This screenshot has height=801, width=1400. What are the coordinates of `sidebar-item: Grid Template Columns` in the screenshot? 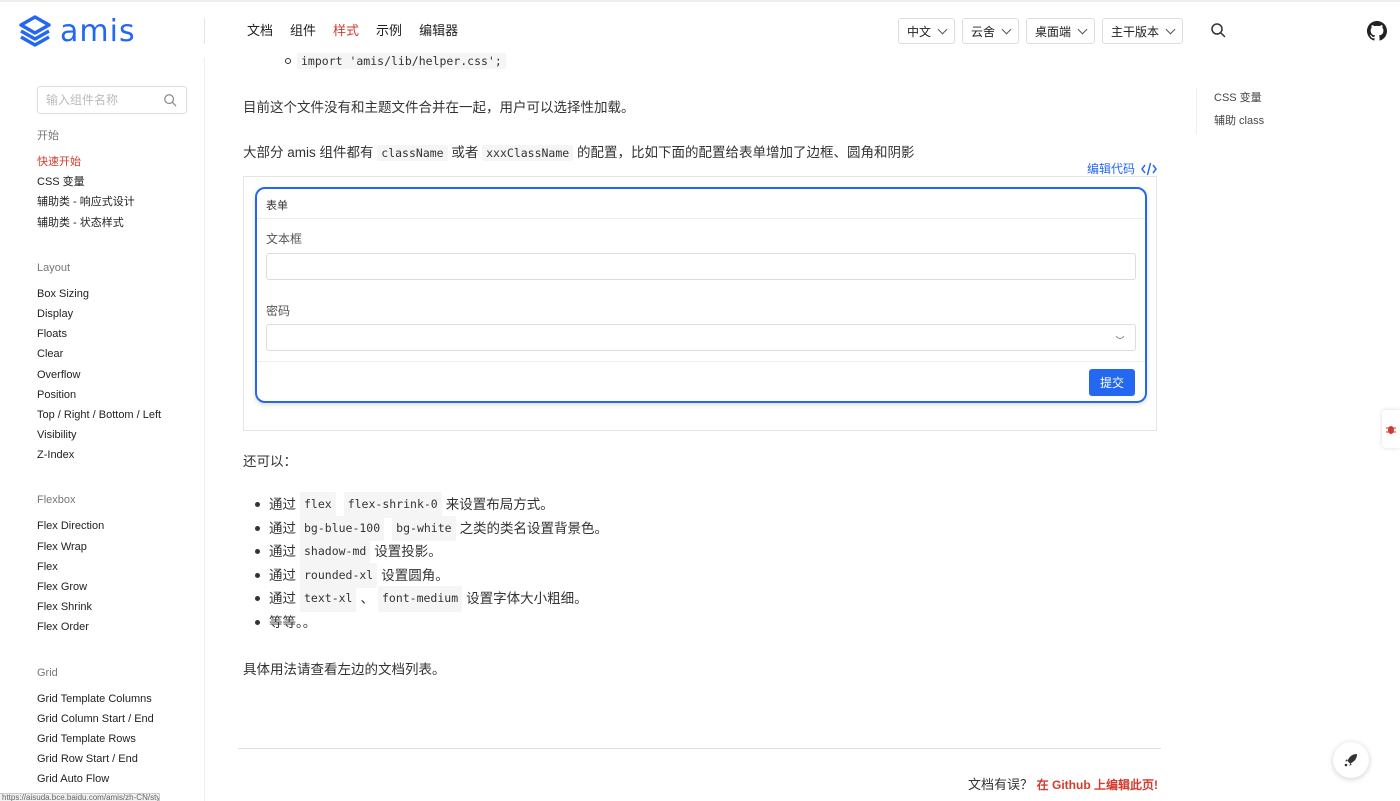 It's located at (119, 699).